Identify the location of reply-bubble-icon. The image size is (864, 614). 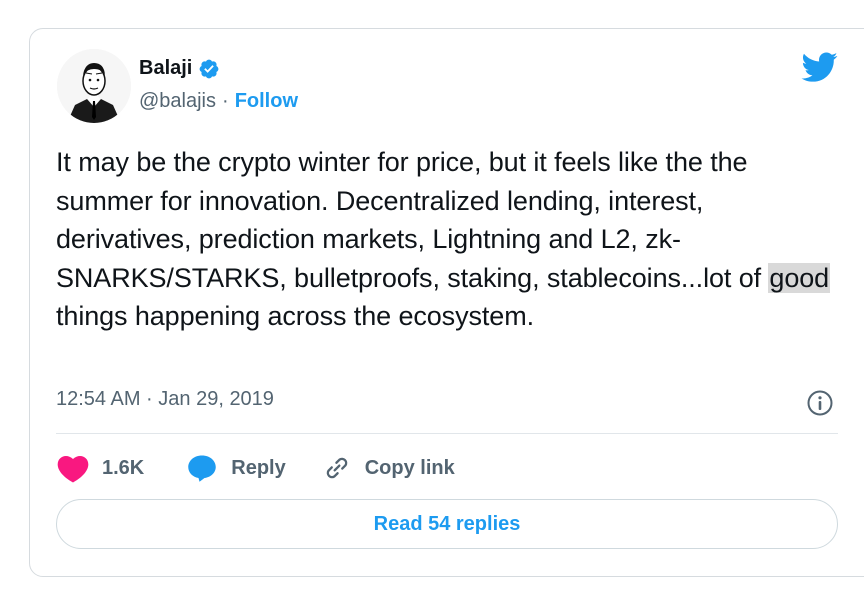
(202, 468).